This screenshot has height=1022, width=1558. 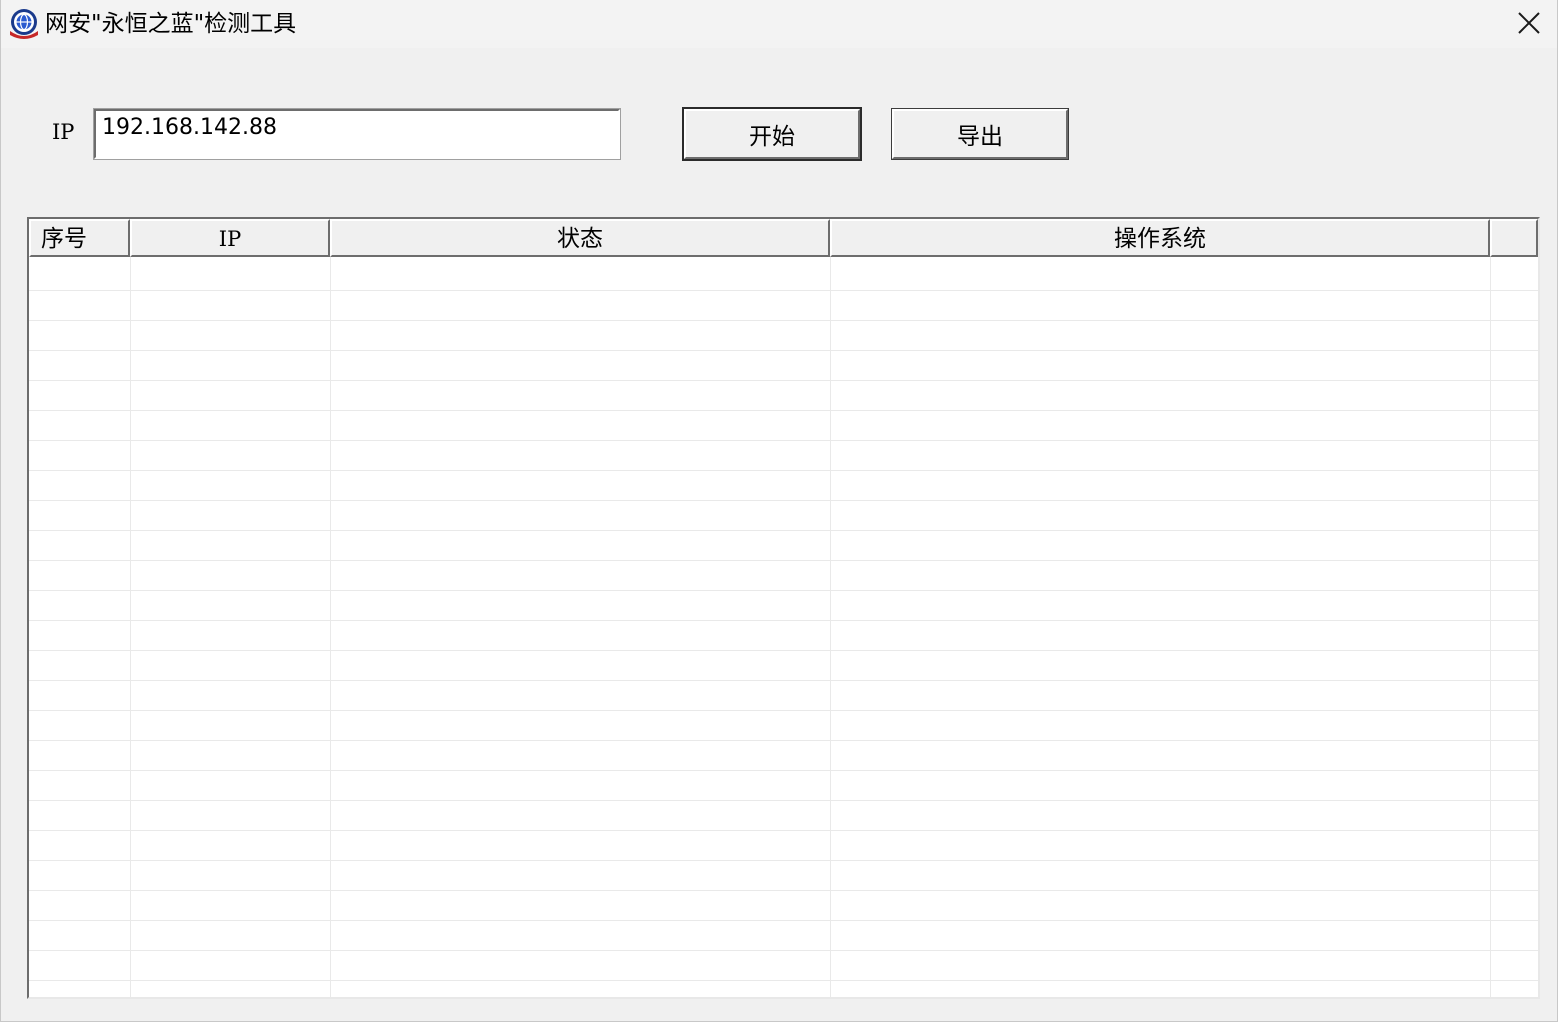 What do you see at coordinates (1514, 238) in the screenshot?
I see `column-header-filler` at bounding box center [1514, 238].